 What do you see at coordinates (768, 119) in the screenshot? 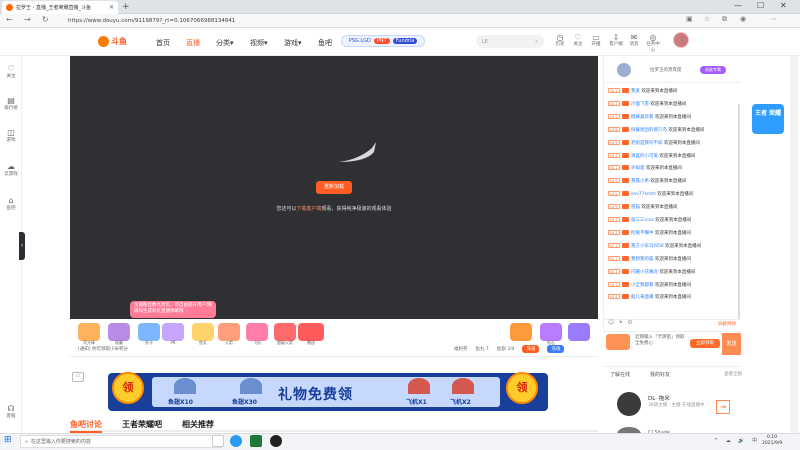
I see `game-ad: 王者 荣耀` at bounding box center [768, 119].